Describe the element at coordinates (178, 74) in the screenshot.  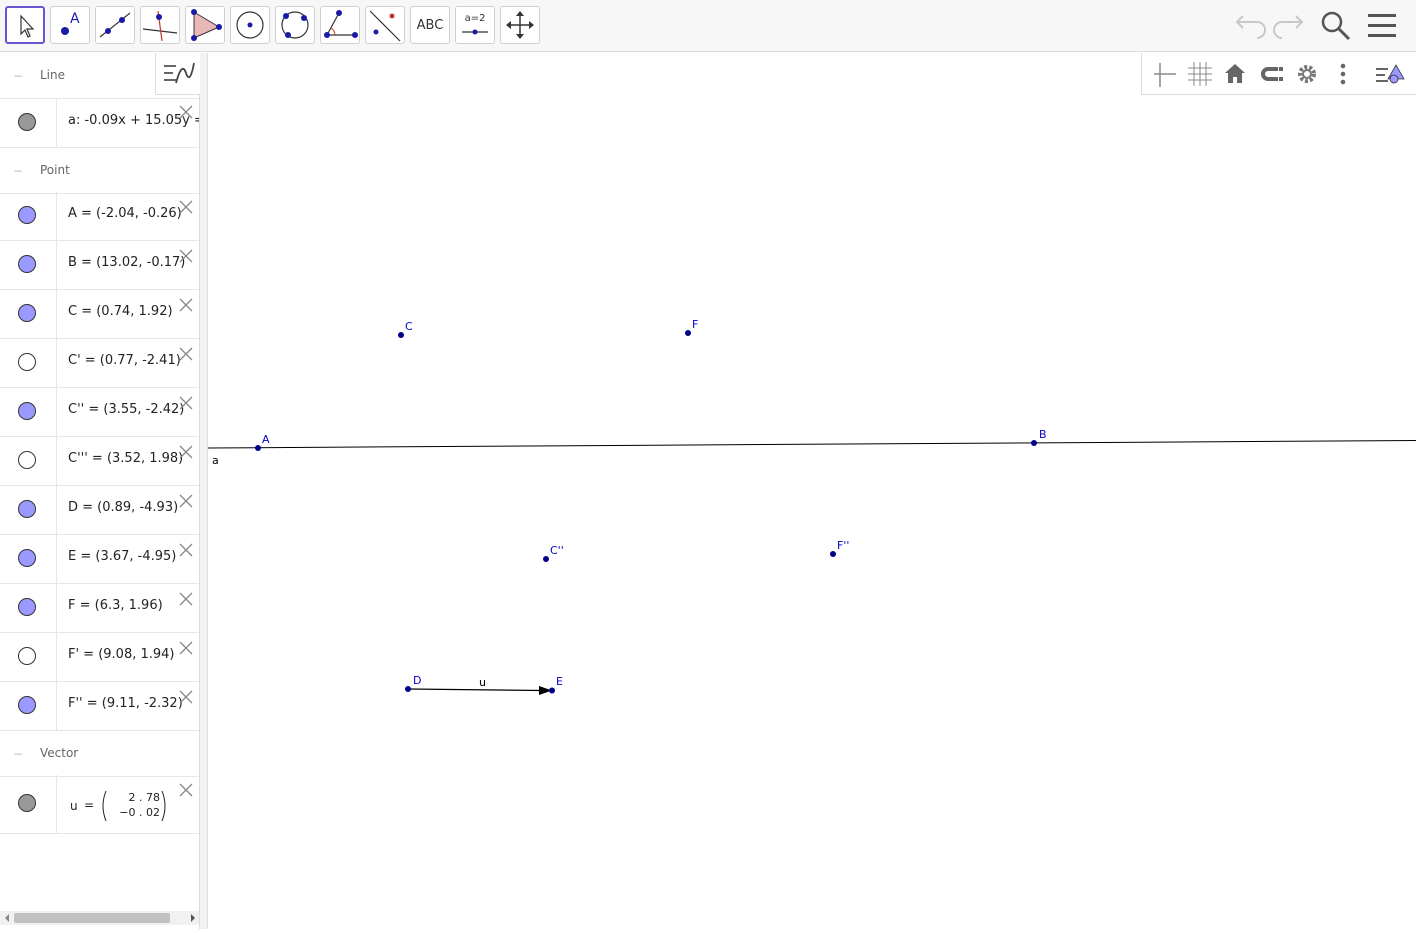
I see `algebra-view-toggle` at that location.